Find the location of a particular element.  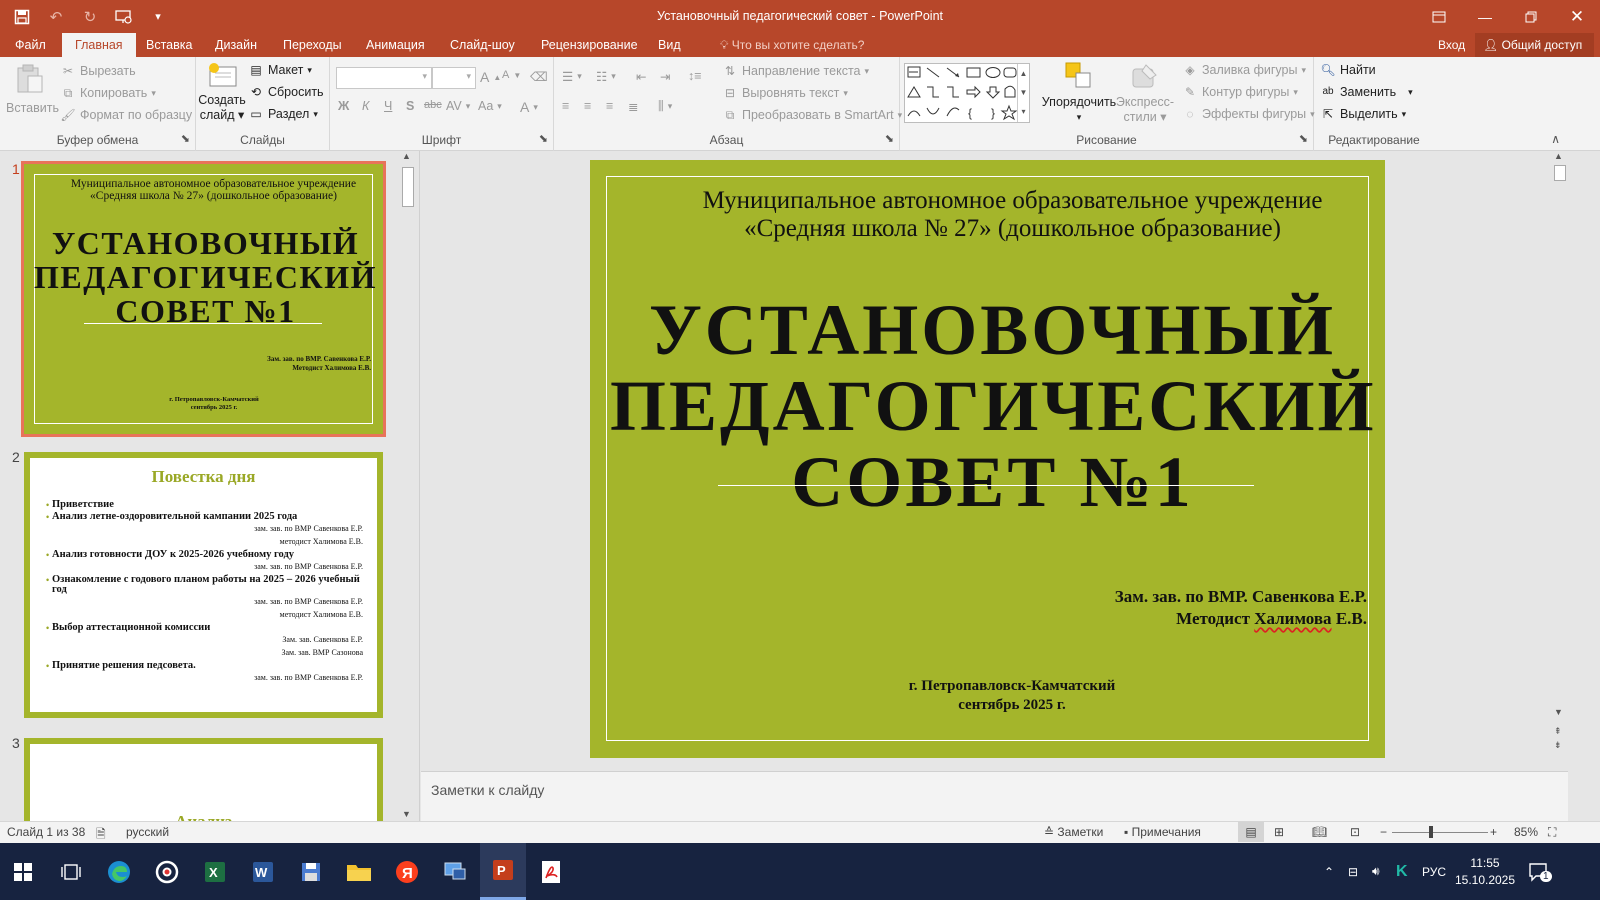

remote-desktop-icon is located at coordinates (455, 871).